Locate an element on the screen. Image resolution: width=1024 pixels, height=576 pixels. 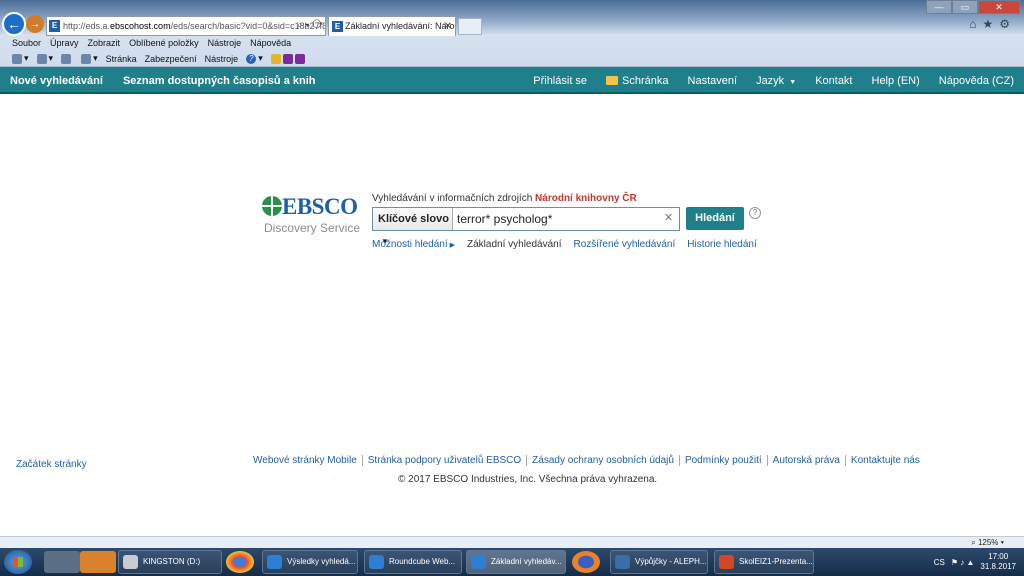
field-select-label: Klíčové slovo is located at coordinates (413, 219).